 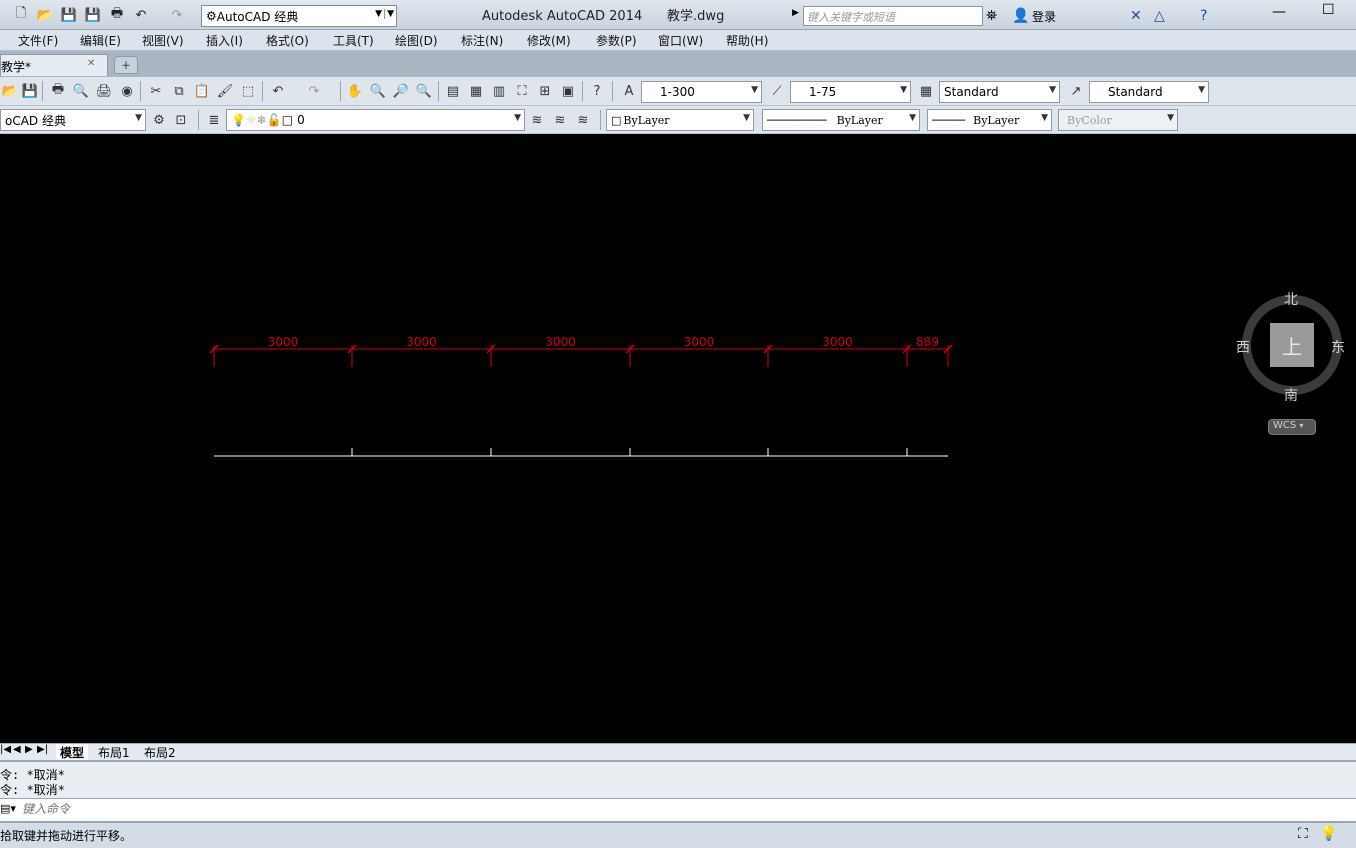 I want to click on menu-window: 窗口(W), so click(x=680, y=40).